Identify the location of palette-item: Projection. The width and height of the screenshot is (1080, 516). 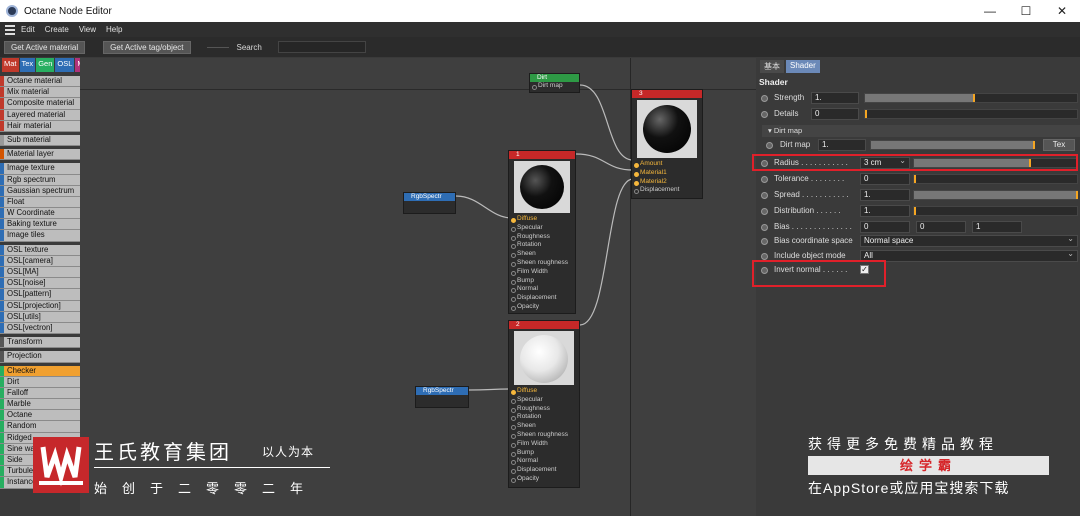
(40, 357).